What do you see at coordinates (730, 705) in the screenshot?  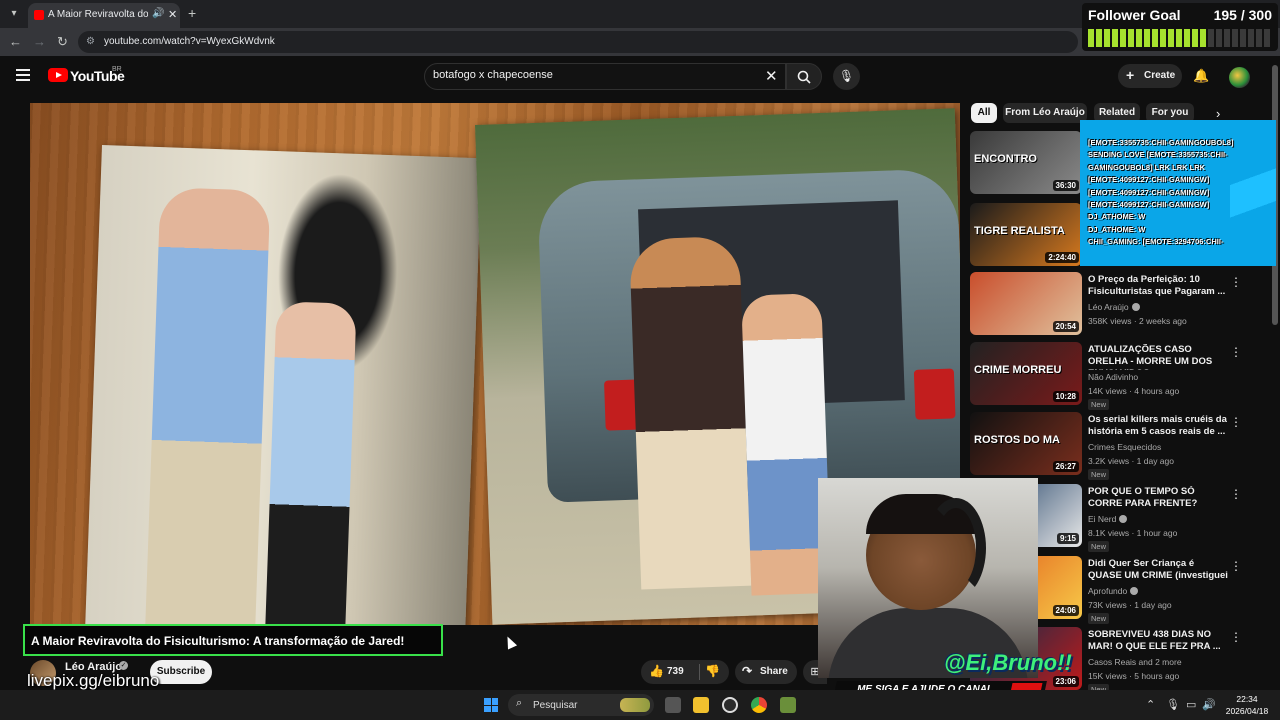 I see `obs-icon` at bounding box center [730, 705].